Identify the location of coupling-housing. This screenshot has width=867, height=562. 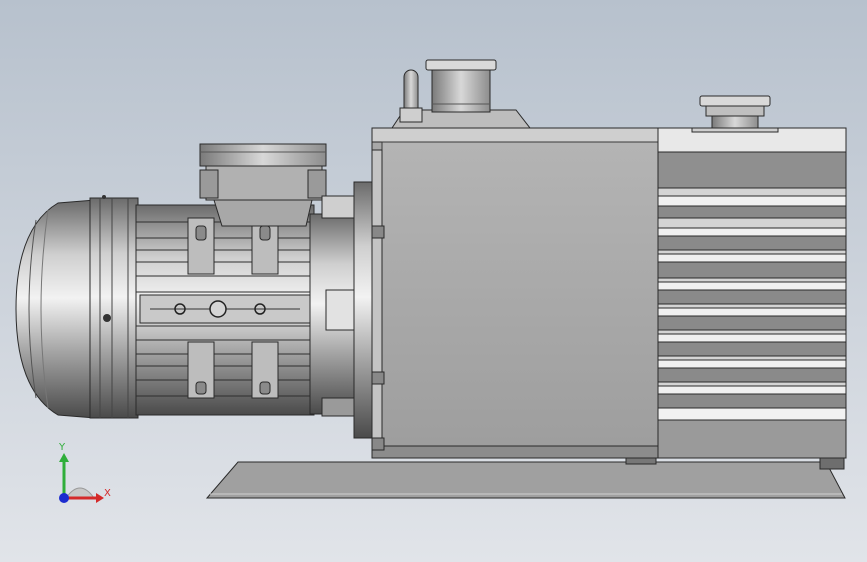
(342, 310).